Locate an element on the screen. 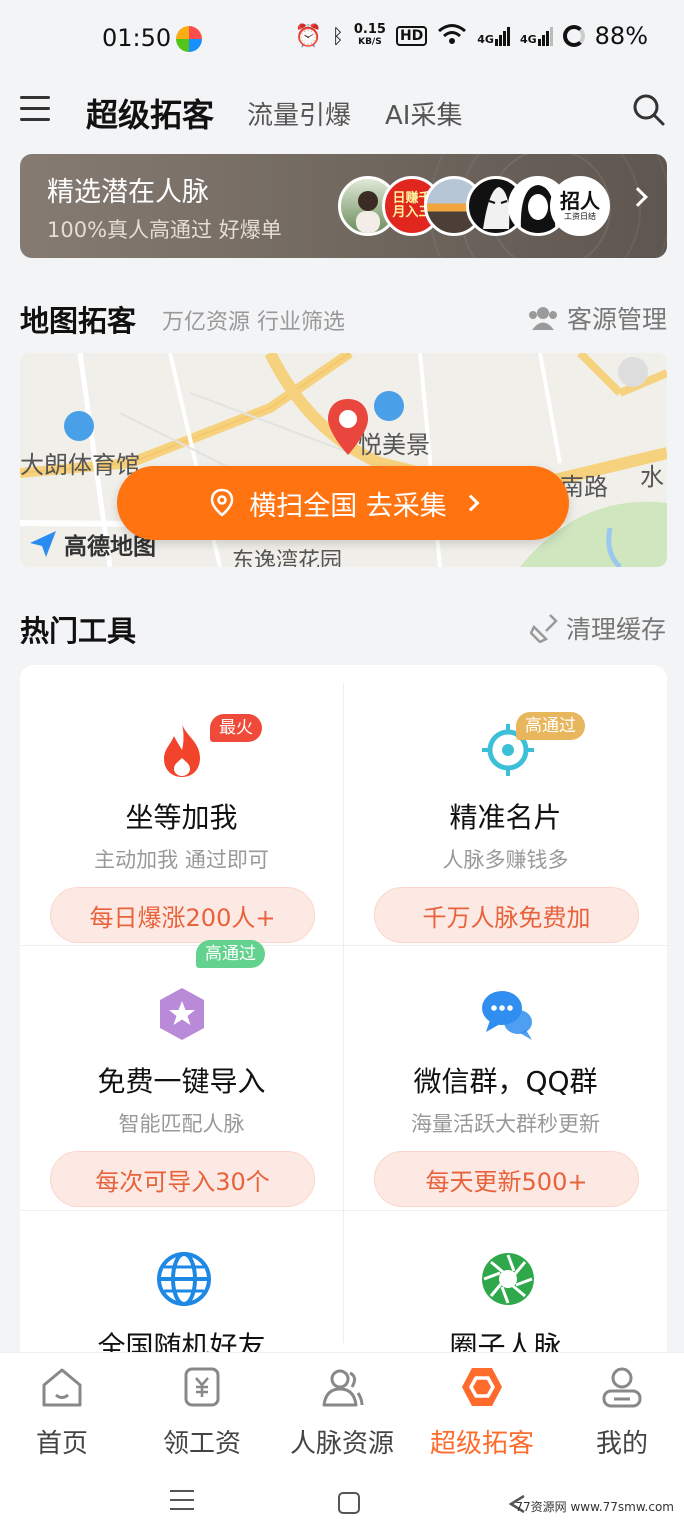 This screenshot has width=684, height=1524. map-label: 东逸湾花园 is located at coordinates (287, 558).